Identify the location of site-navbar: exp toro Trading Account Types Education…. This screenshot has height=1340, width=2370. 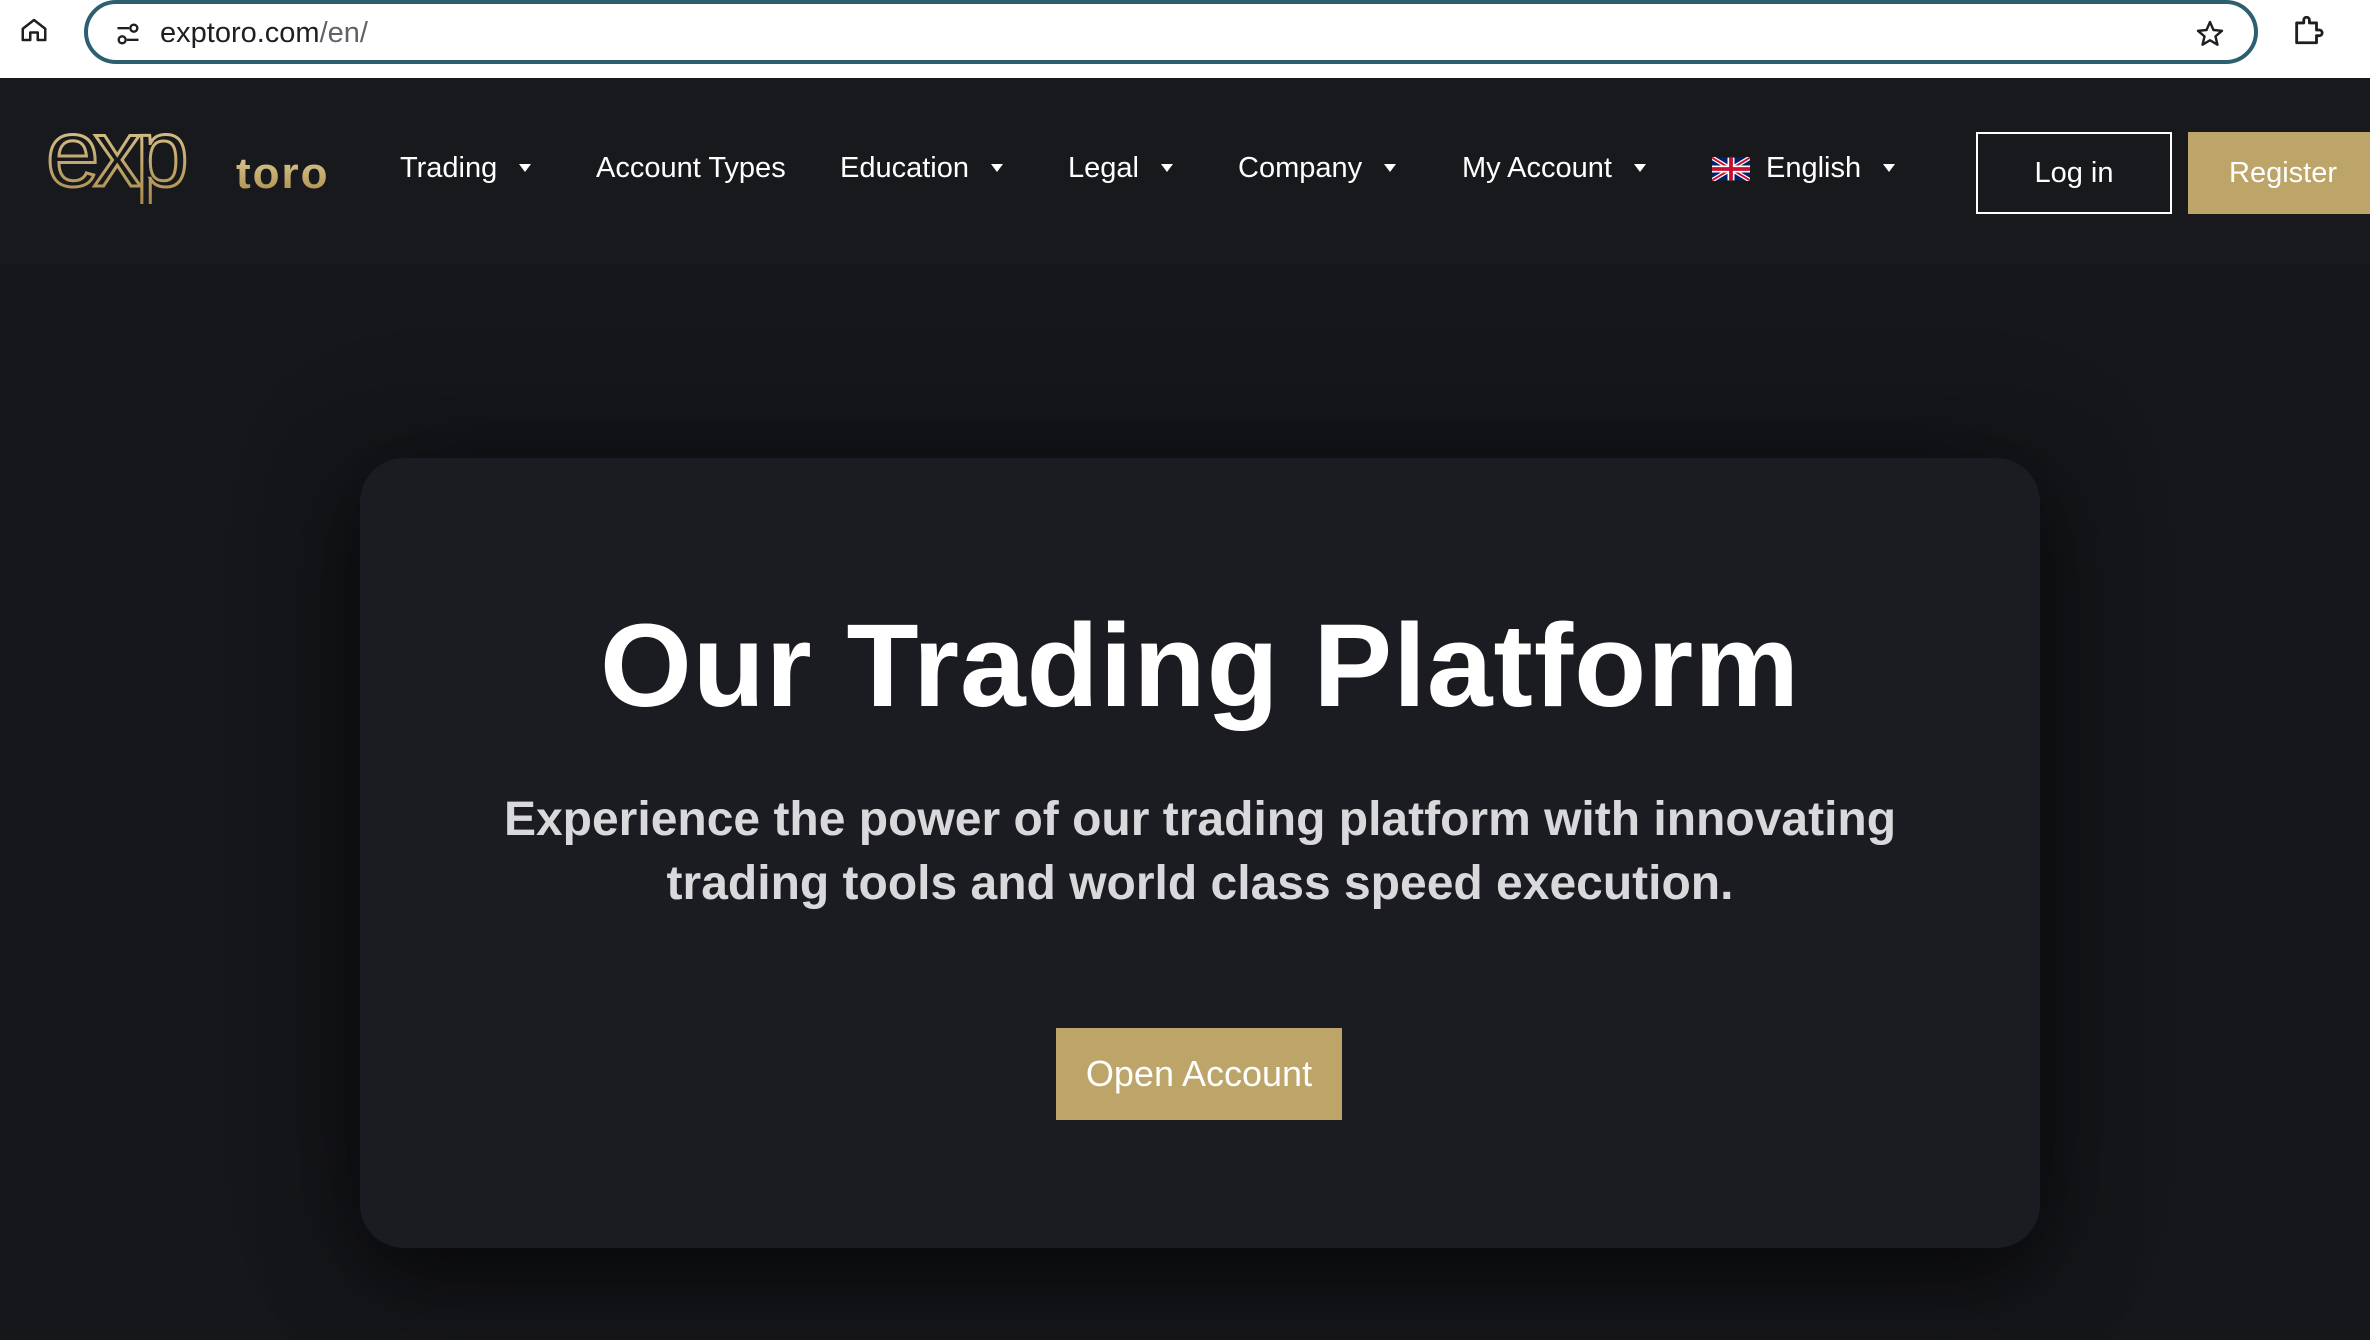
(1185, 171).